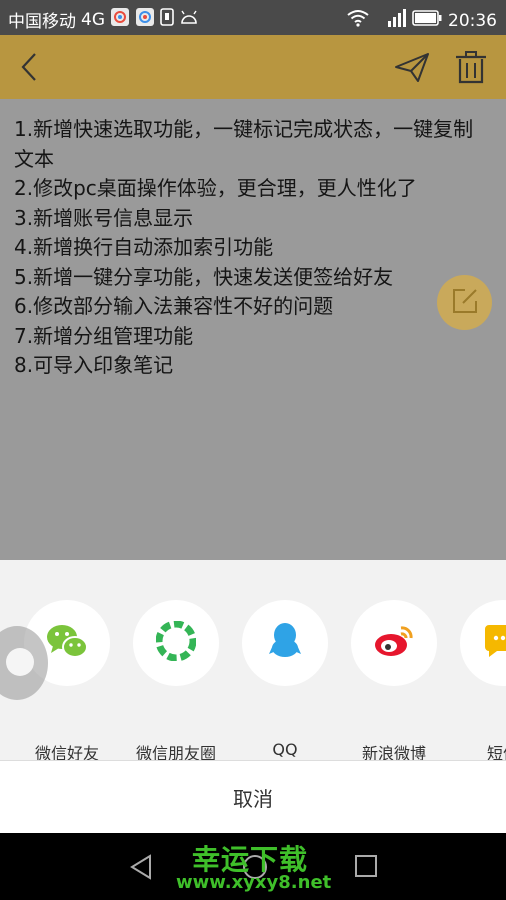 The height and width of the screenshot is (900, 506). What do you see at coordinates (391, 20) in the screenshot?
I see `signal-icon` at bounding box center [391, 20].